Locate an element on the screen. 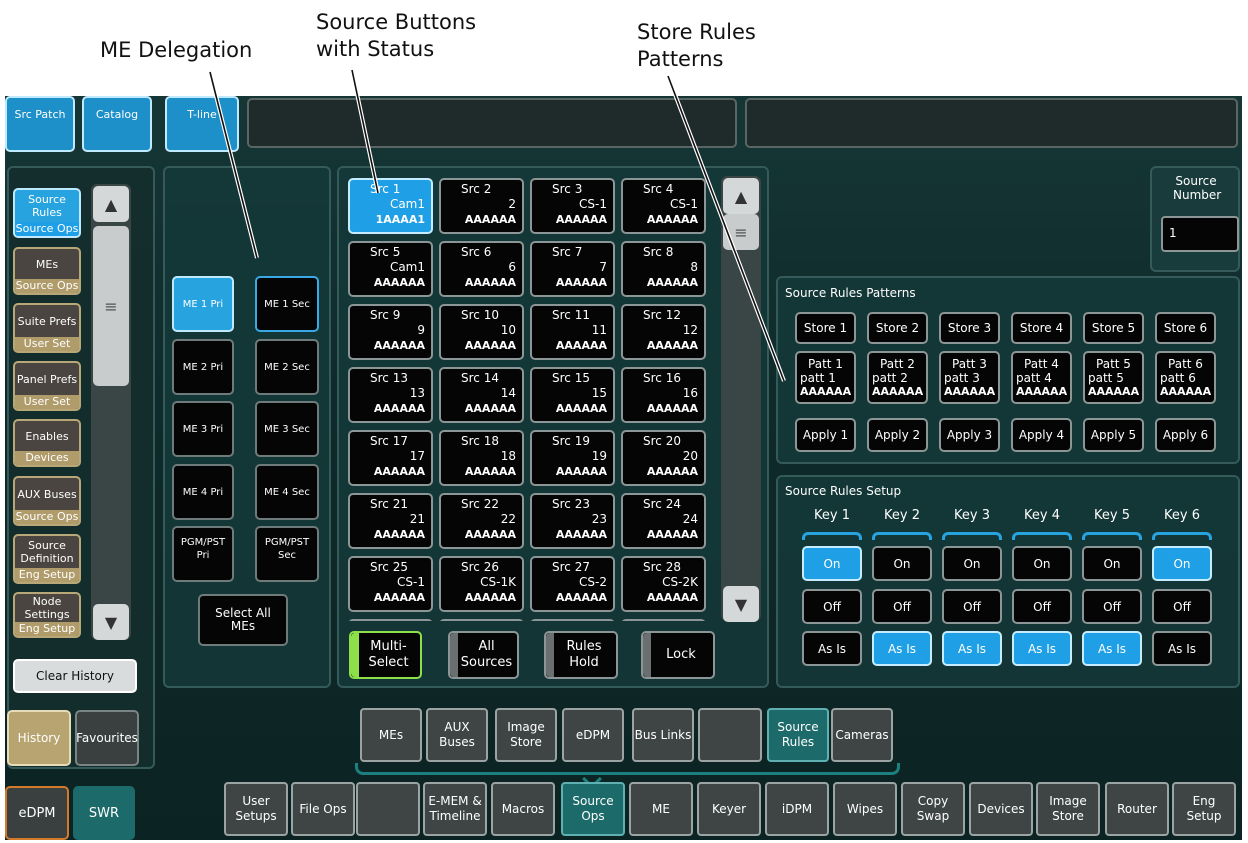  main-nav-button: Source Ops is located at coordinates (593, 809).